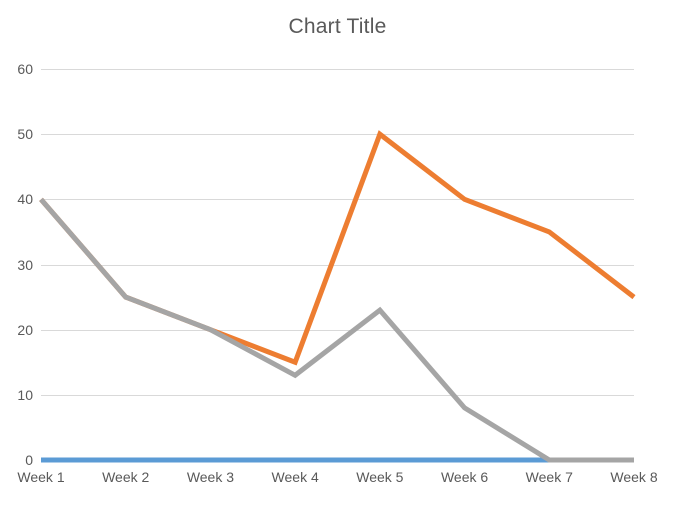  What do you see at coordinates (25, 199) in the screenshot?
I see `y-axis-tick-label: 40` at bounding box center [25, 199].